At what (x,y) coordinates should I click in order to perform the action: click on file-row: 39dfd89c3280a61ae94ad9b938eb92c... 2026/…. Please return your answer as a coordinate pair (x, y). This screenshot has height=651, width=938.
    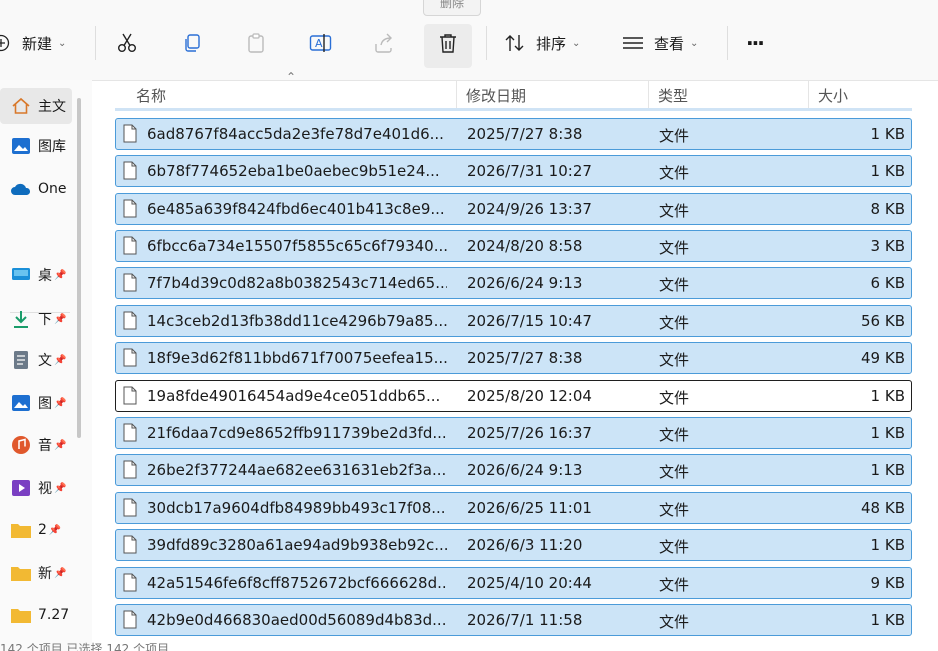
    Looking at the image, I should click on (513, 545).